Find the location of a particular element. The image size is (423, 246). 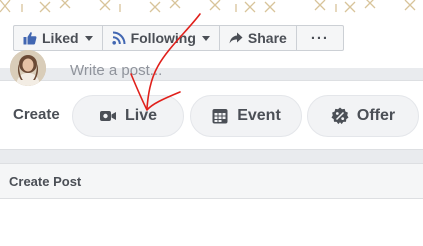

offer-button: Offer is located at coordinates (363, 116).